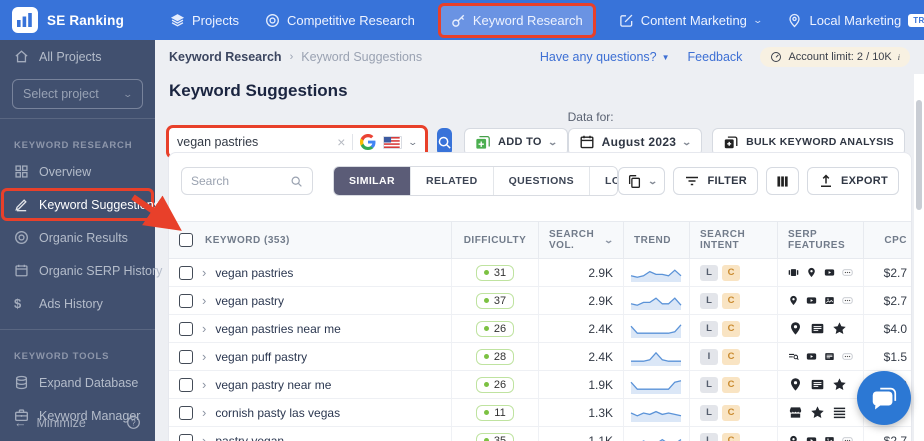  I want to click on tab-questions: QUESTIONS, so click(541, 181).